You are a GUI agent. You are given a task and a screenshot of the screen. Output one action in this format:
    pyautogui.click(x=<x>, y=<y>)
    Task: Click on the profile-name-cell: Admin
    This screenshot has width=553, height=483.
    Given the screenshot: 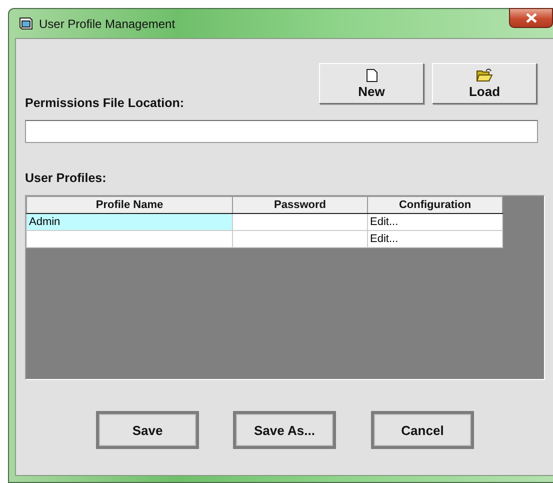 What is the action you would take?
    pyautogui.click(x=129, y=222)
    